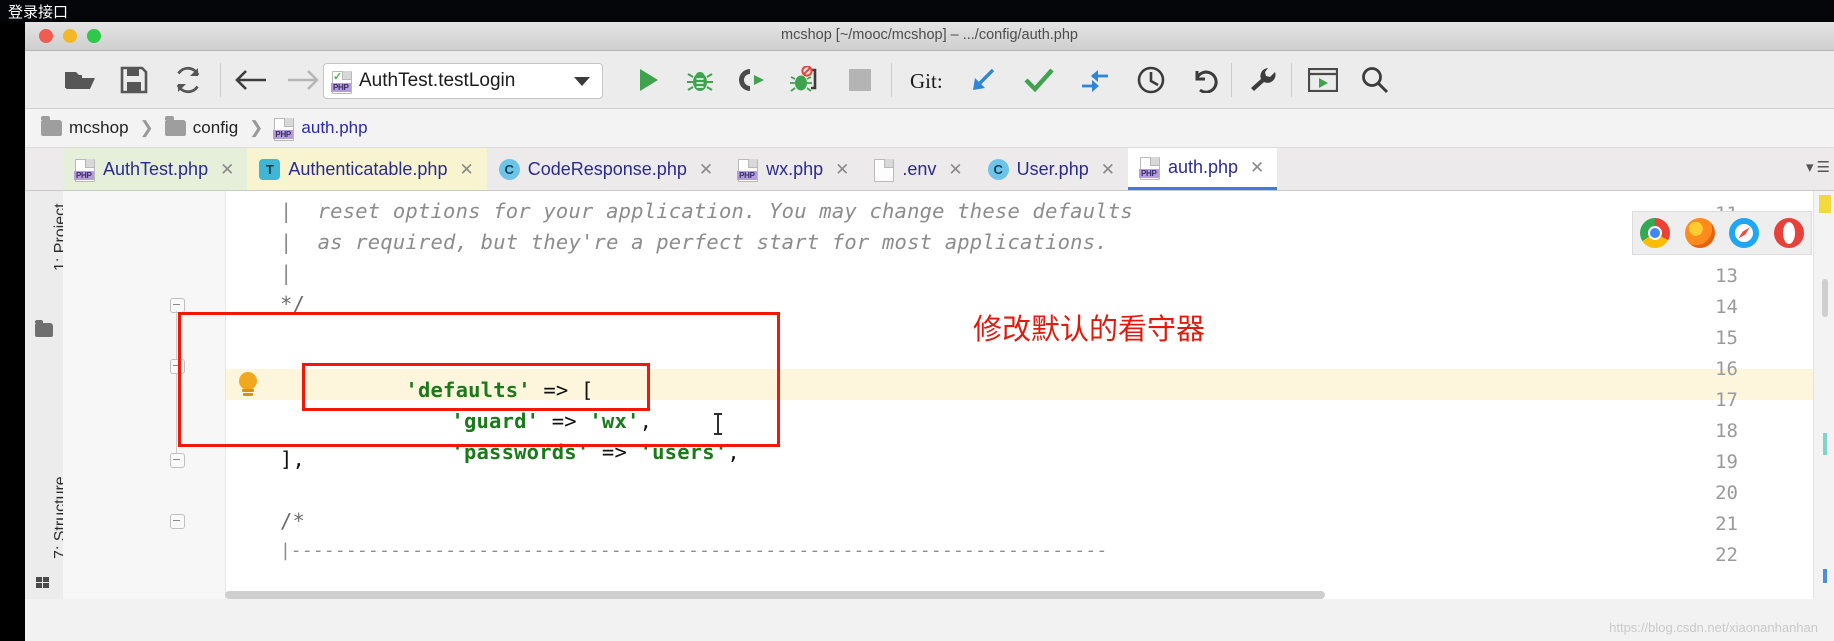 Image resolution: width=1834 pixels, height=641 pixels. What do you see at coordinates (753, 79) in the screenshot?
I see `run-with-coverage-icon` at bounding box center [753, 79].